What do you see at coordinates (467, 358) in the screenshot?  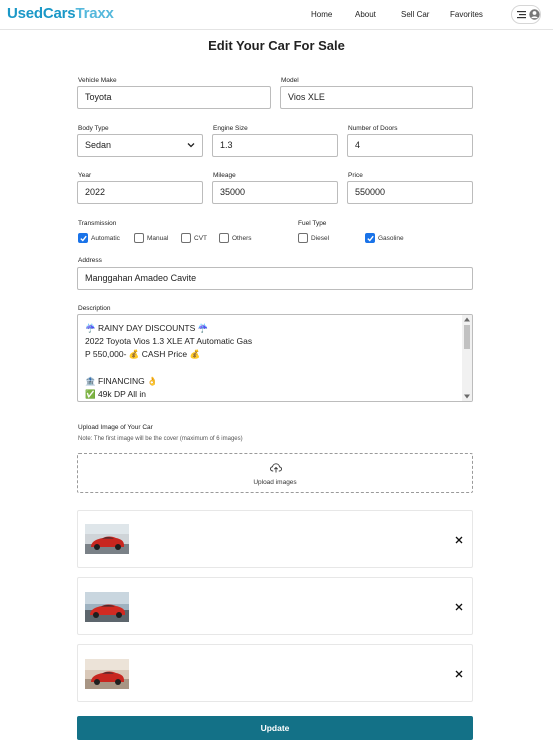 I see `description-scrollbar` at bounding box center [467, 358].